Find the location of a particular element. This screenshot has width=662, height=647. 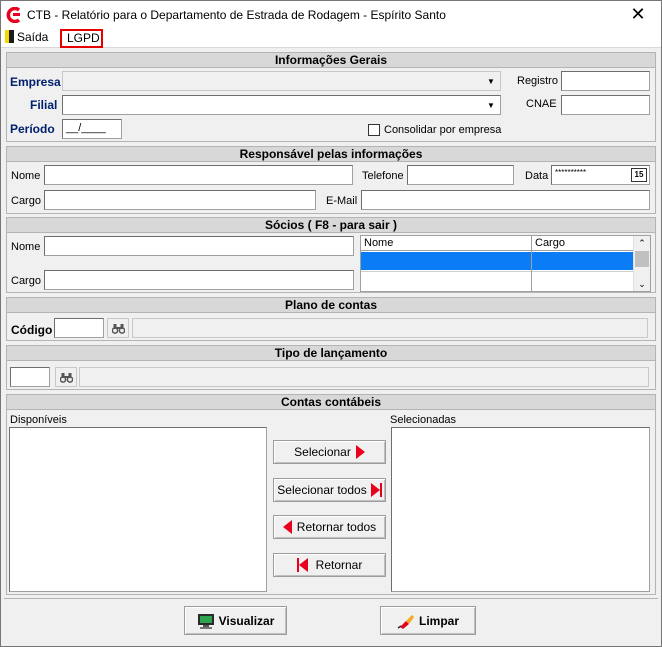

arrow-right-icon is located at coordinates (360, 452).